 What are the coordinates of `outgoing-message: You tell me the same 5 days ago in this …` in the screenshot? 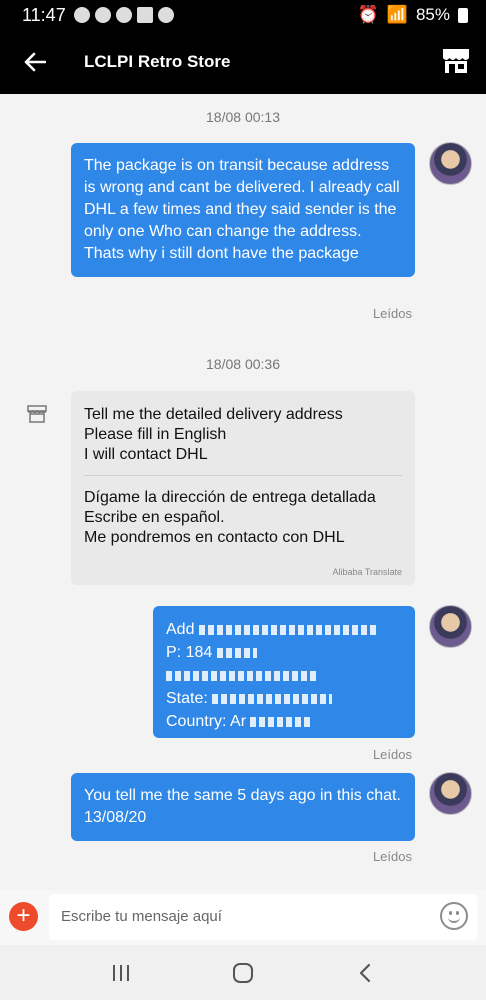 It's located at (243, 807).